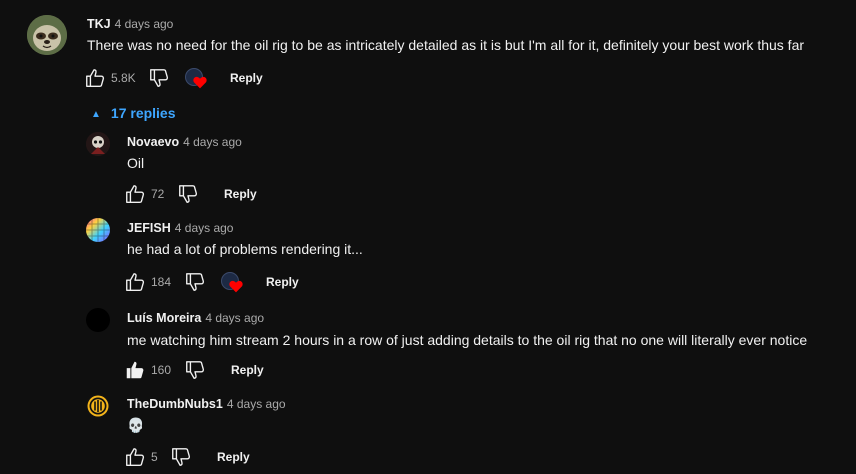 This screenshot has height=474, width=856. What do you see at coordinates (175, 404) in the screenshot?
I see `reply-author: TheDumbNubs1` at bounding box center [175, 404].